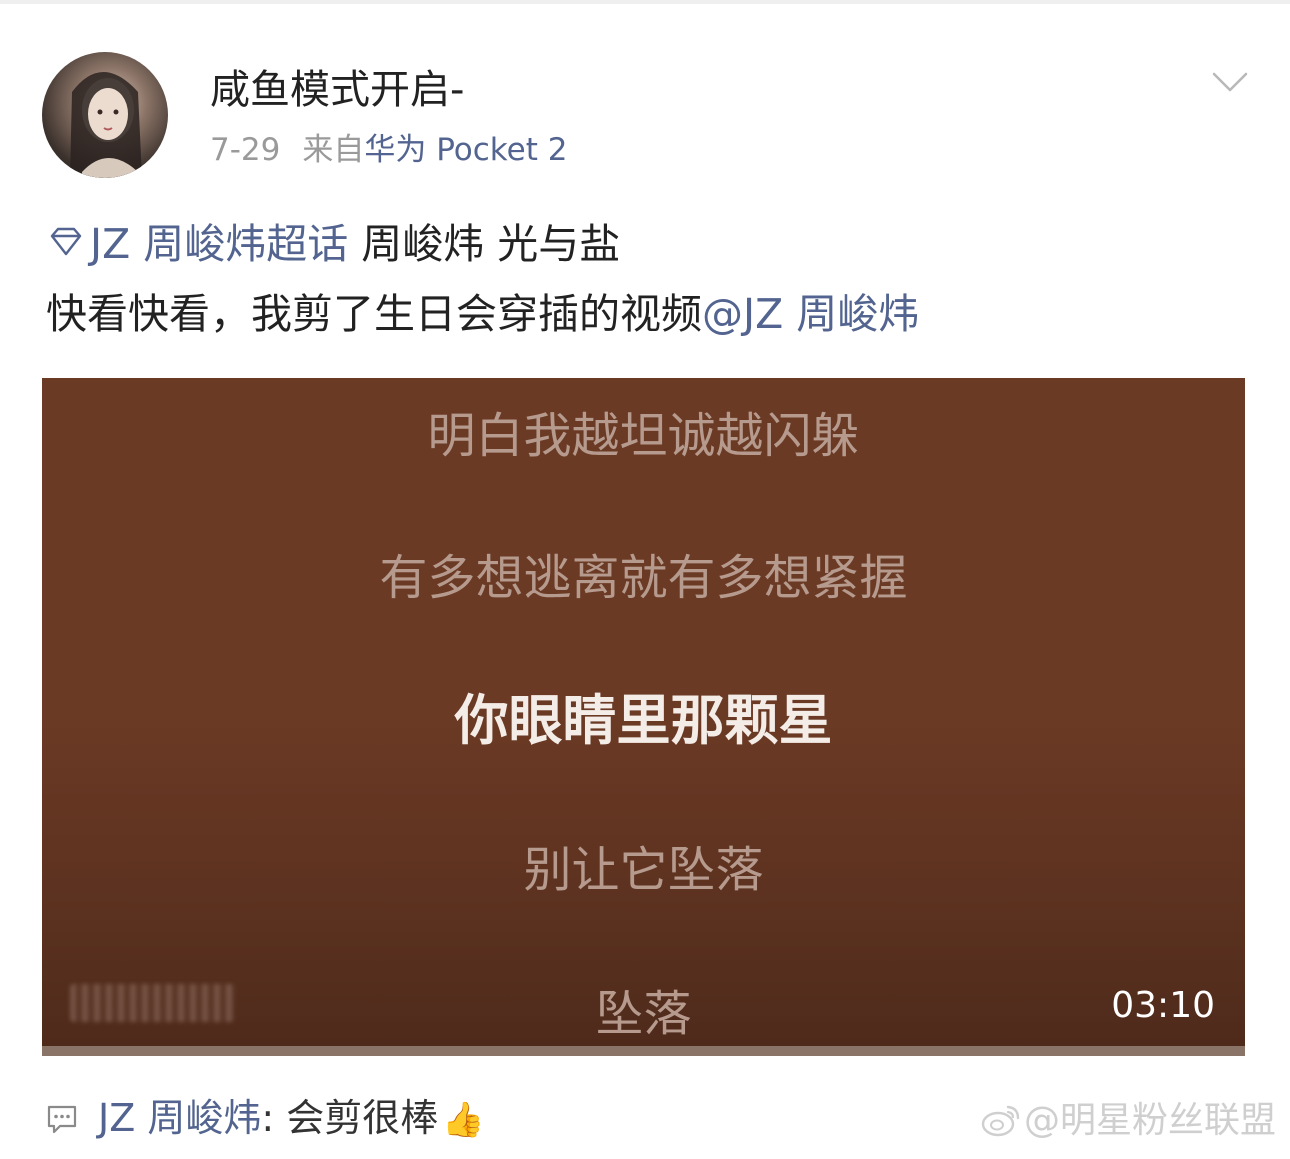 This screenshot has height=1159, width=1290. I want to click on post-body: 快看快看，我剪了生日会穿插的视频@JZ 周峻炜, so click(482, 314).